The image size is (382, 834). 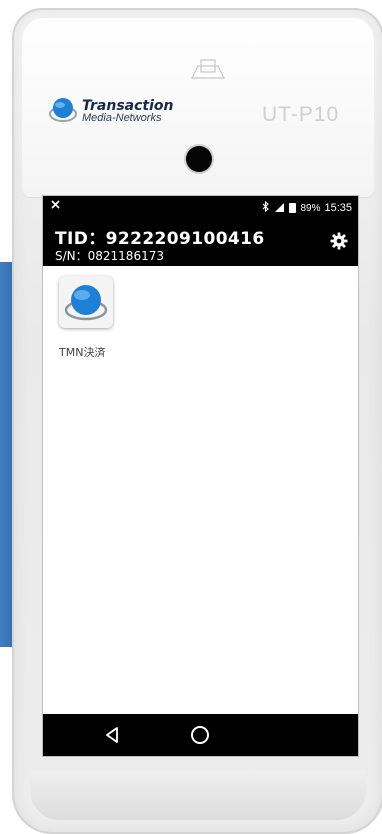 What do you see at coordinates (82, 352) in the screenshot?
I see `tmn-payment-app-label: TMN決済` at bounding box center [82, 352].